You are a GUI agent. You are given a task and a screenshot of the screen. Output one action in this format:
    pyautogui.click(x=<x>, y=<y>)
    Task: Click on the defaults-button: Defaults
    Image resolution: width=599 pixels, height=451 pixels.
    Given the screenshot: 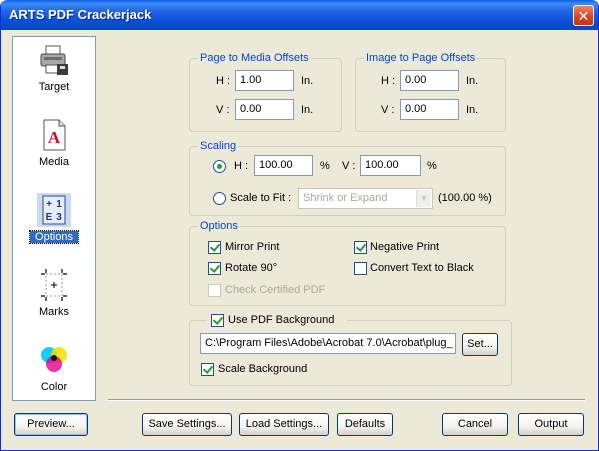 What is the action you would take?
    pyautogui.click(x=365, y=424)
    